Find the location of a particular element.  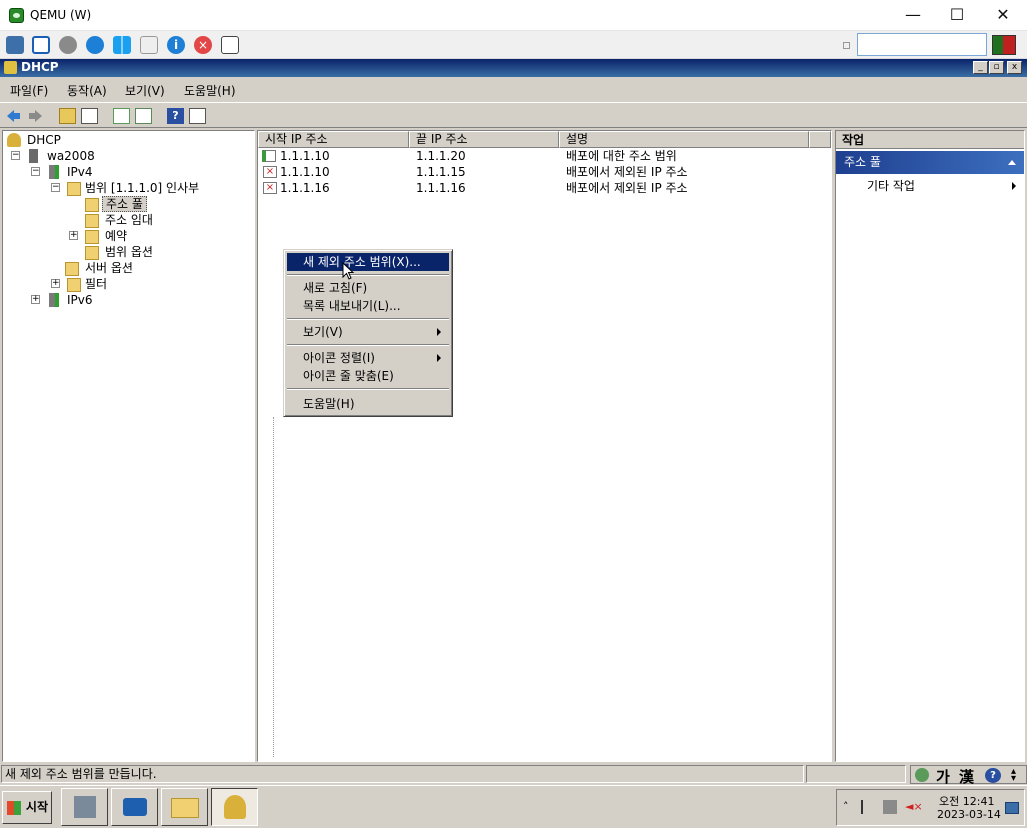

menu-item-arrange-icons: 아이콘 정렬(I) is located at coordinates (368, 358).